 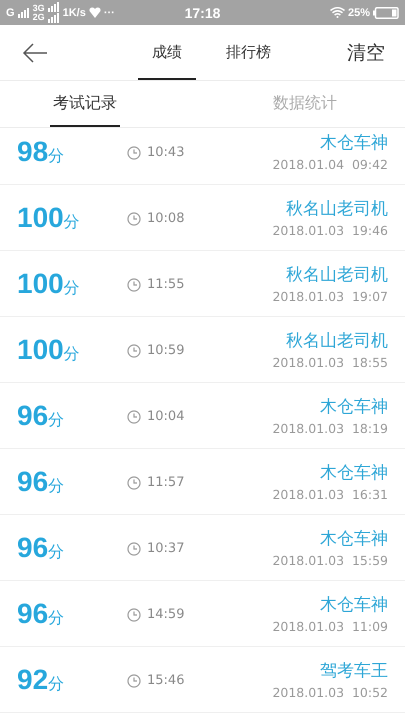 I want to click on score: 92分, so click(x=41, y=680).